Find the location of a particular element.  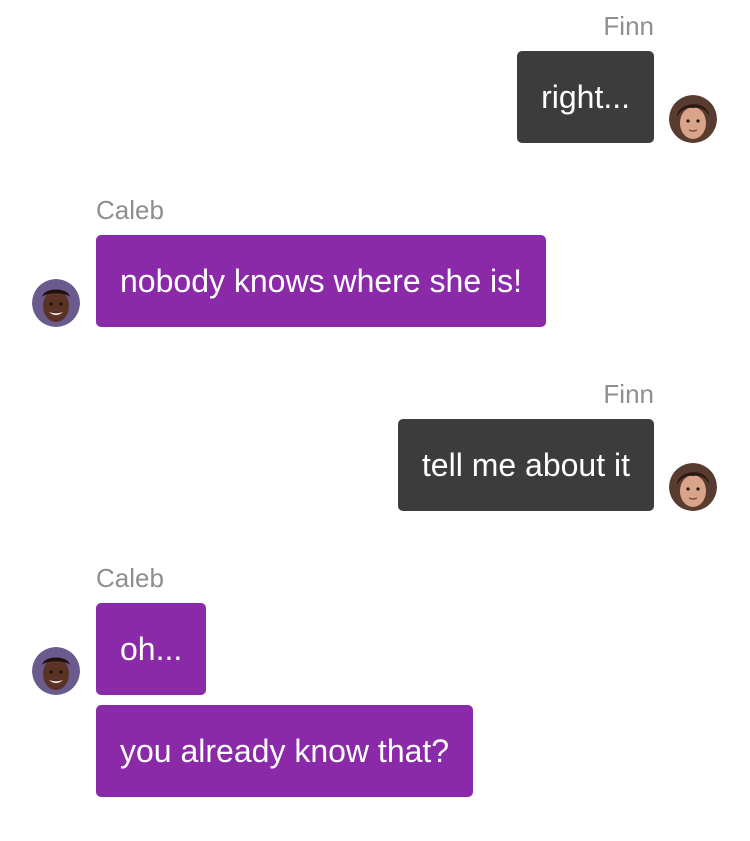

message-bubble-caleb: nobody knows where she is! is located at coordinates (321, 281).